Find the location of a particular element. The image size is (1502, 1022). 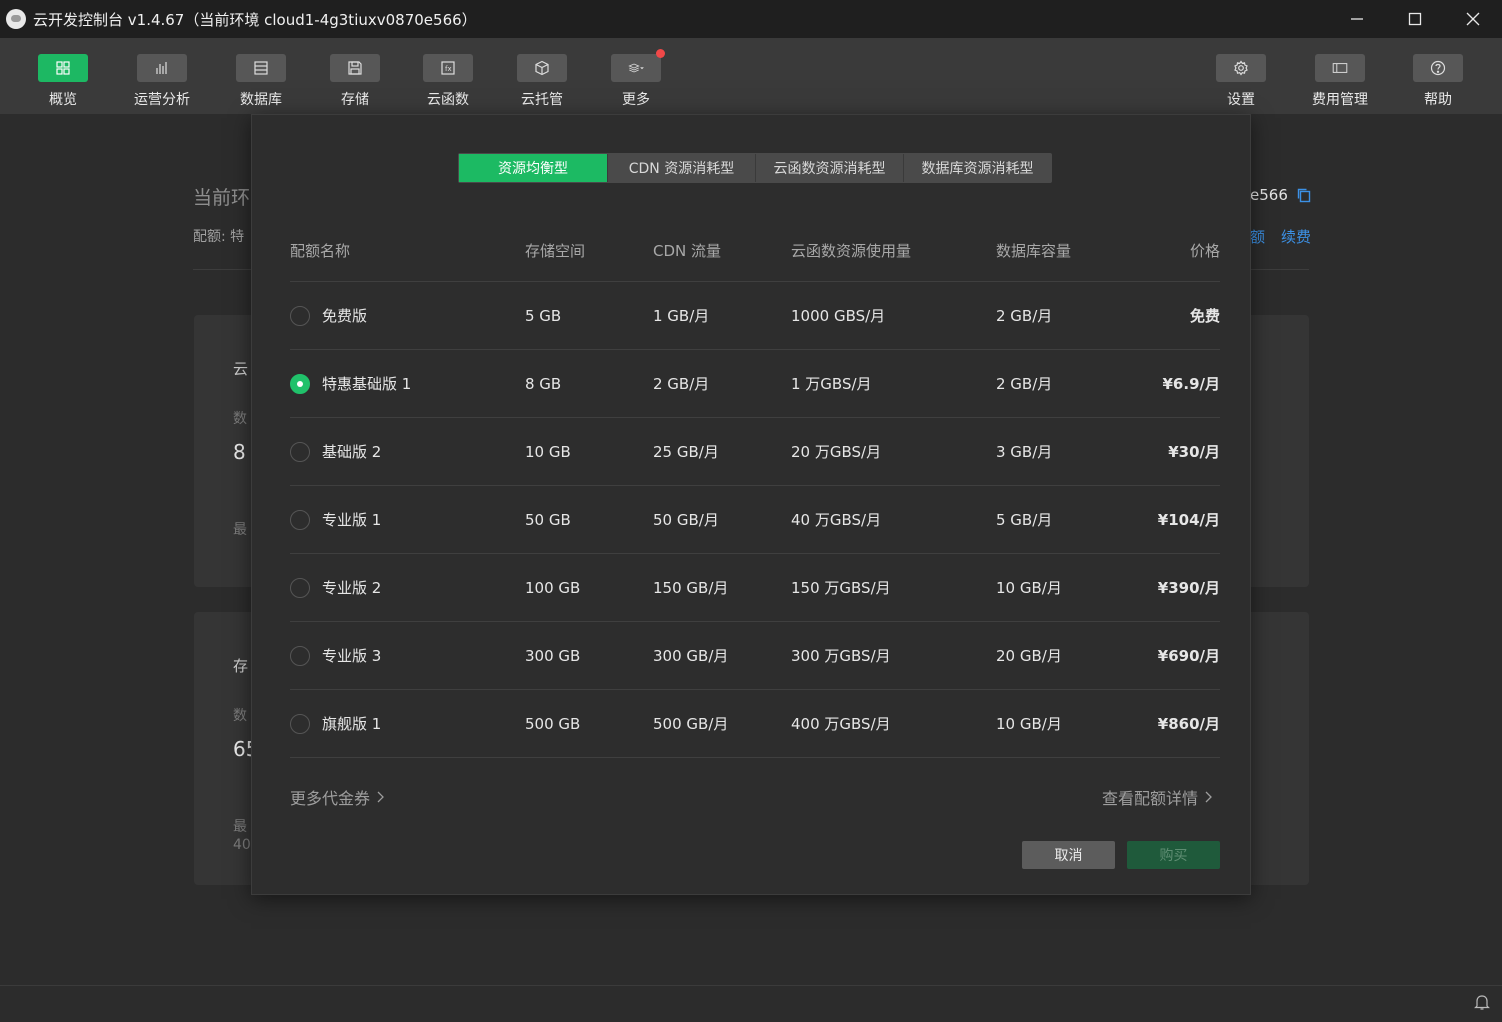

tab-cdn-heavy: CDN 资源消耗型 is located at coordinates (681, 168).